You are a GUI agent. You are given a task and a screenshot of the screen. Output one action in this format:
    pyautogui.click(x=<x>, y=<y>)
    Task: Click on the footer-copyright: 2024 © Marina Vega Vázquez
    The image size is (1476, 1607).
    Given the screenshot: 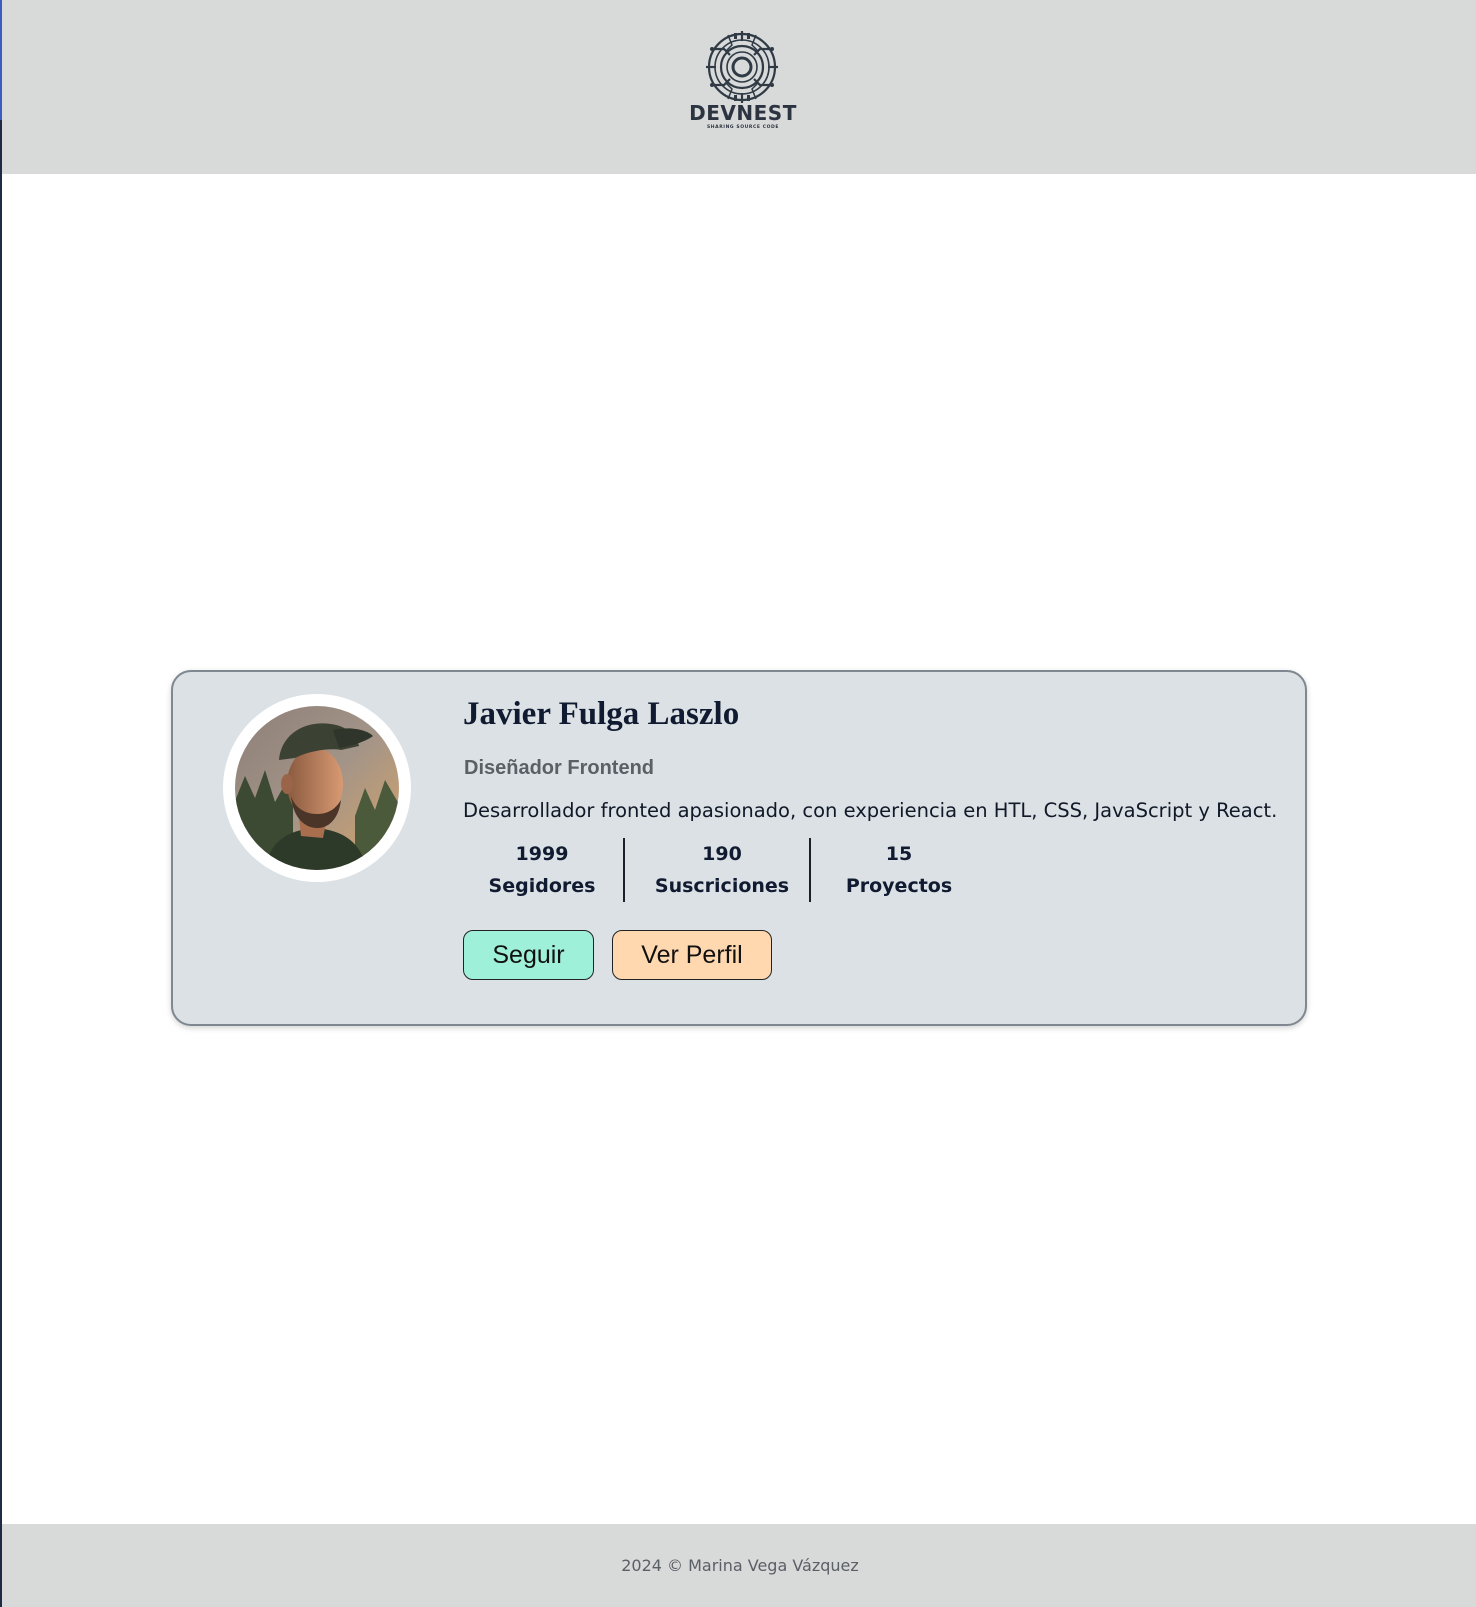 What is the action you would take?
    pyautogui.click(x=740, y=1565)
    